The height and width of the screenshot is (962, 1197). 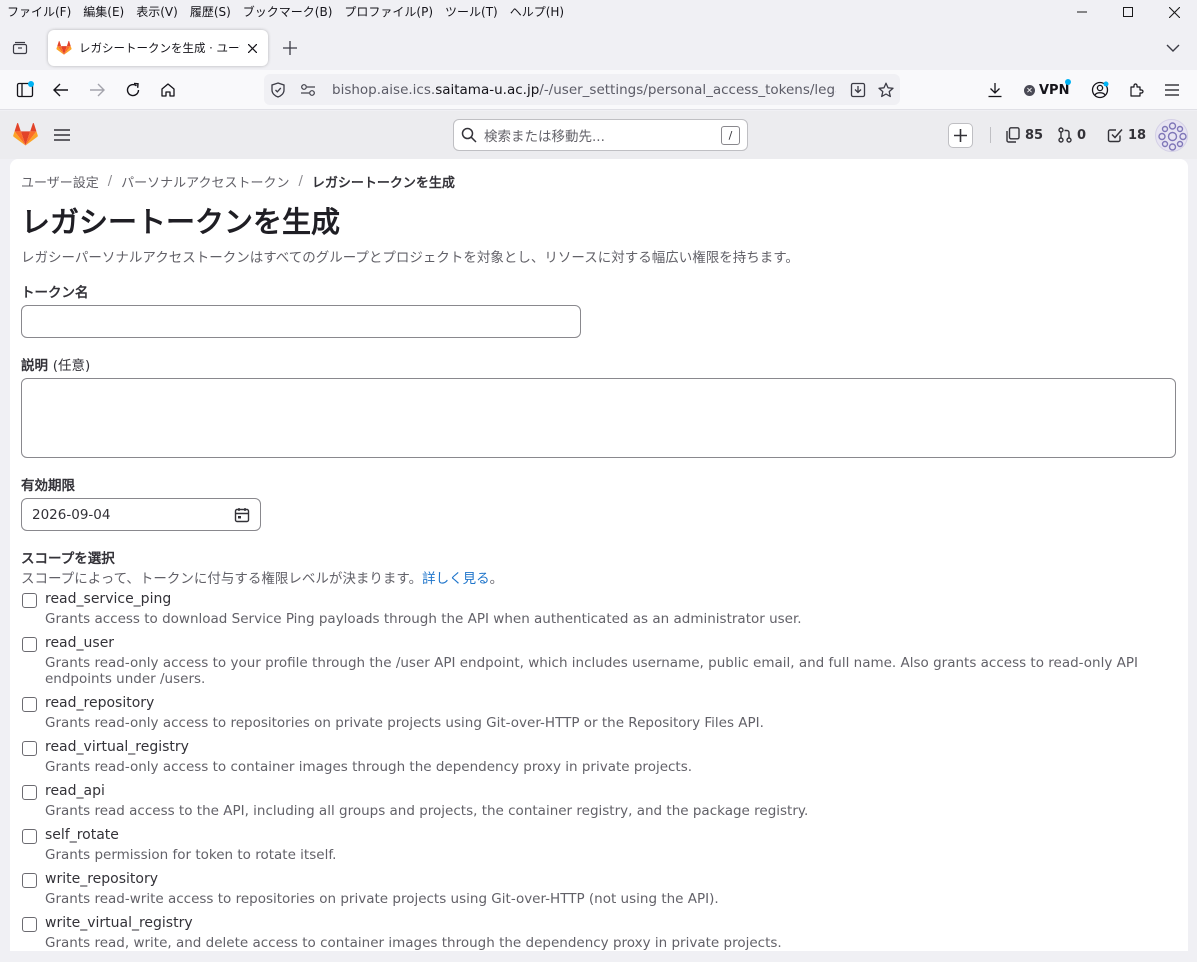 What do you see at coordinates (1024, 135) in the screenshot?
I see `assigned-issues-button: 85` at bounding box center [1024, 135].